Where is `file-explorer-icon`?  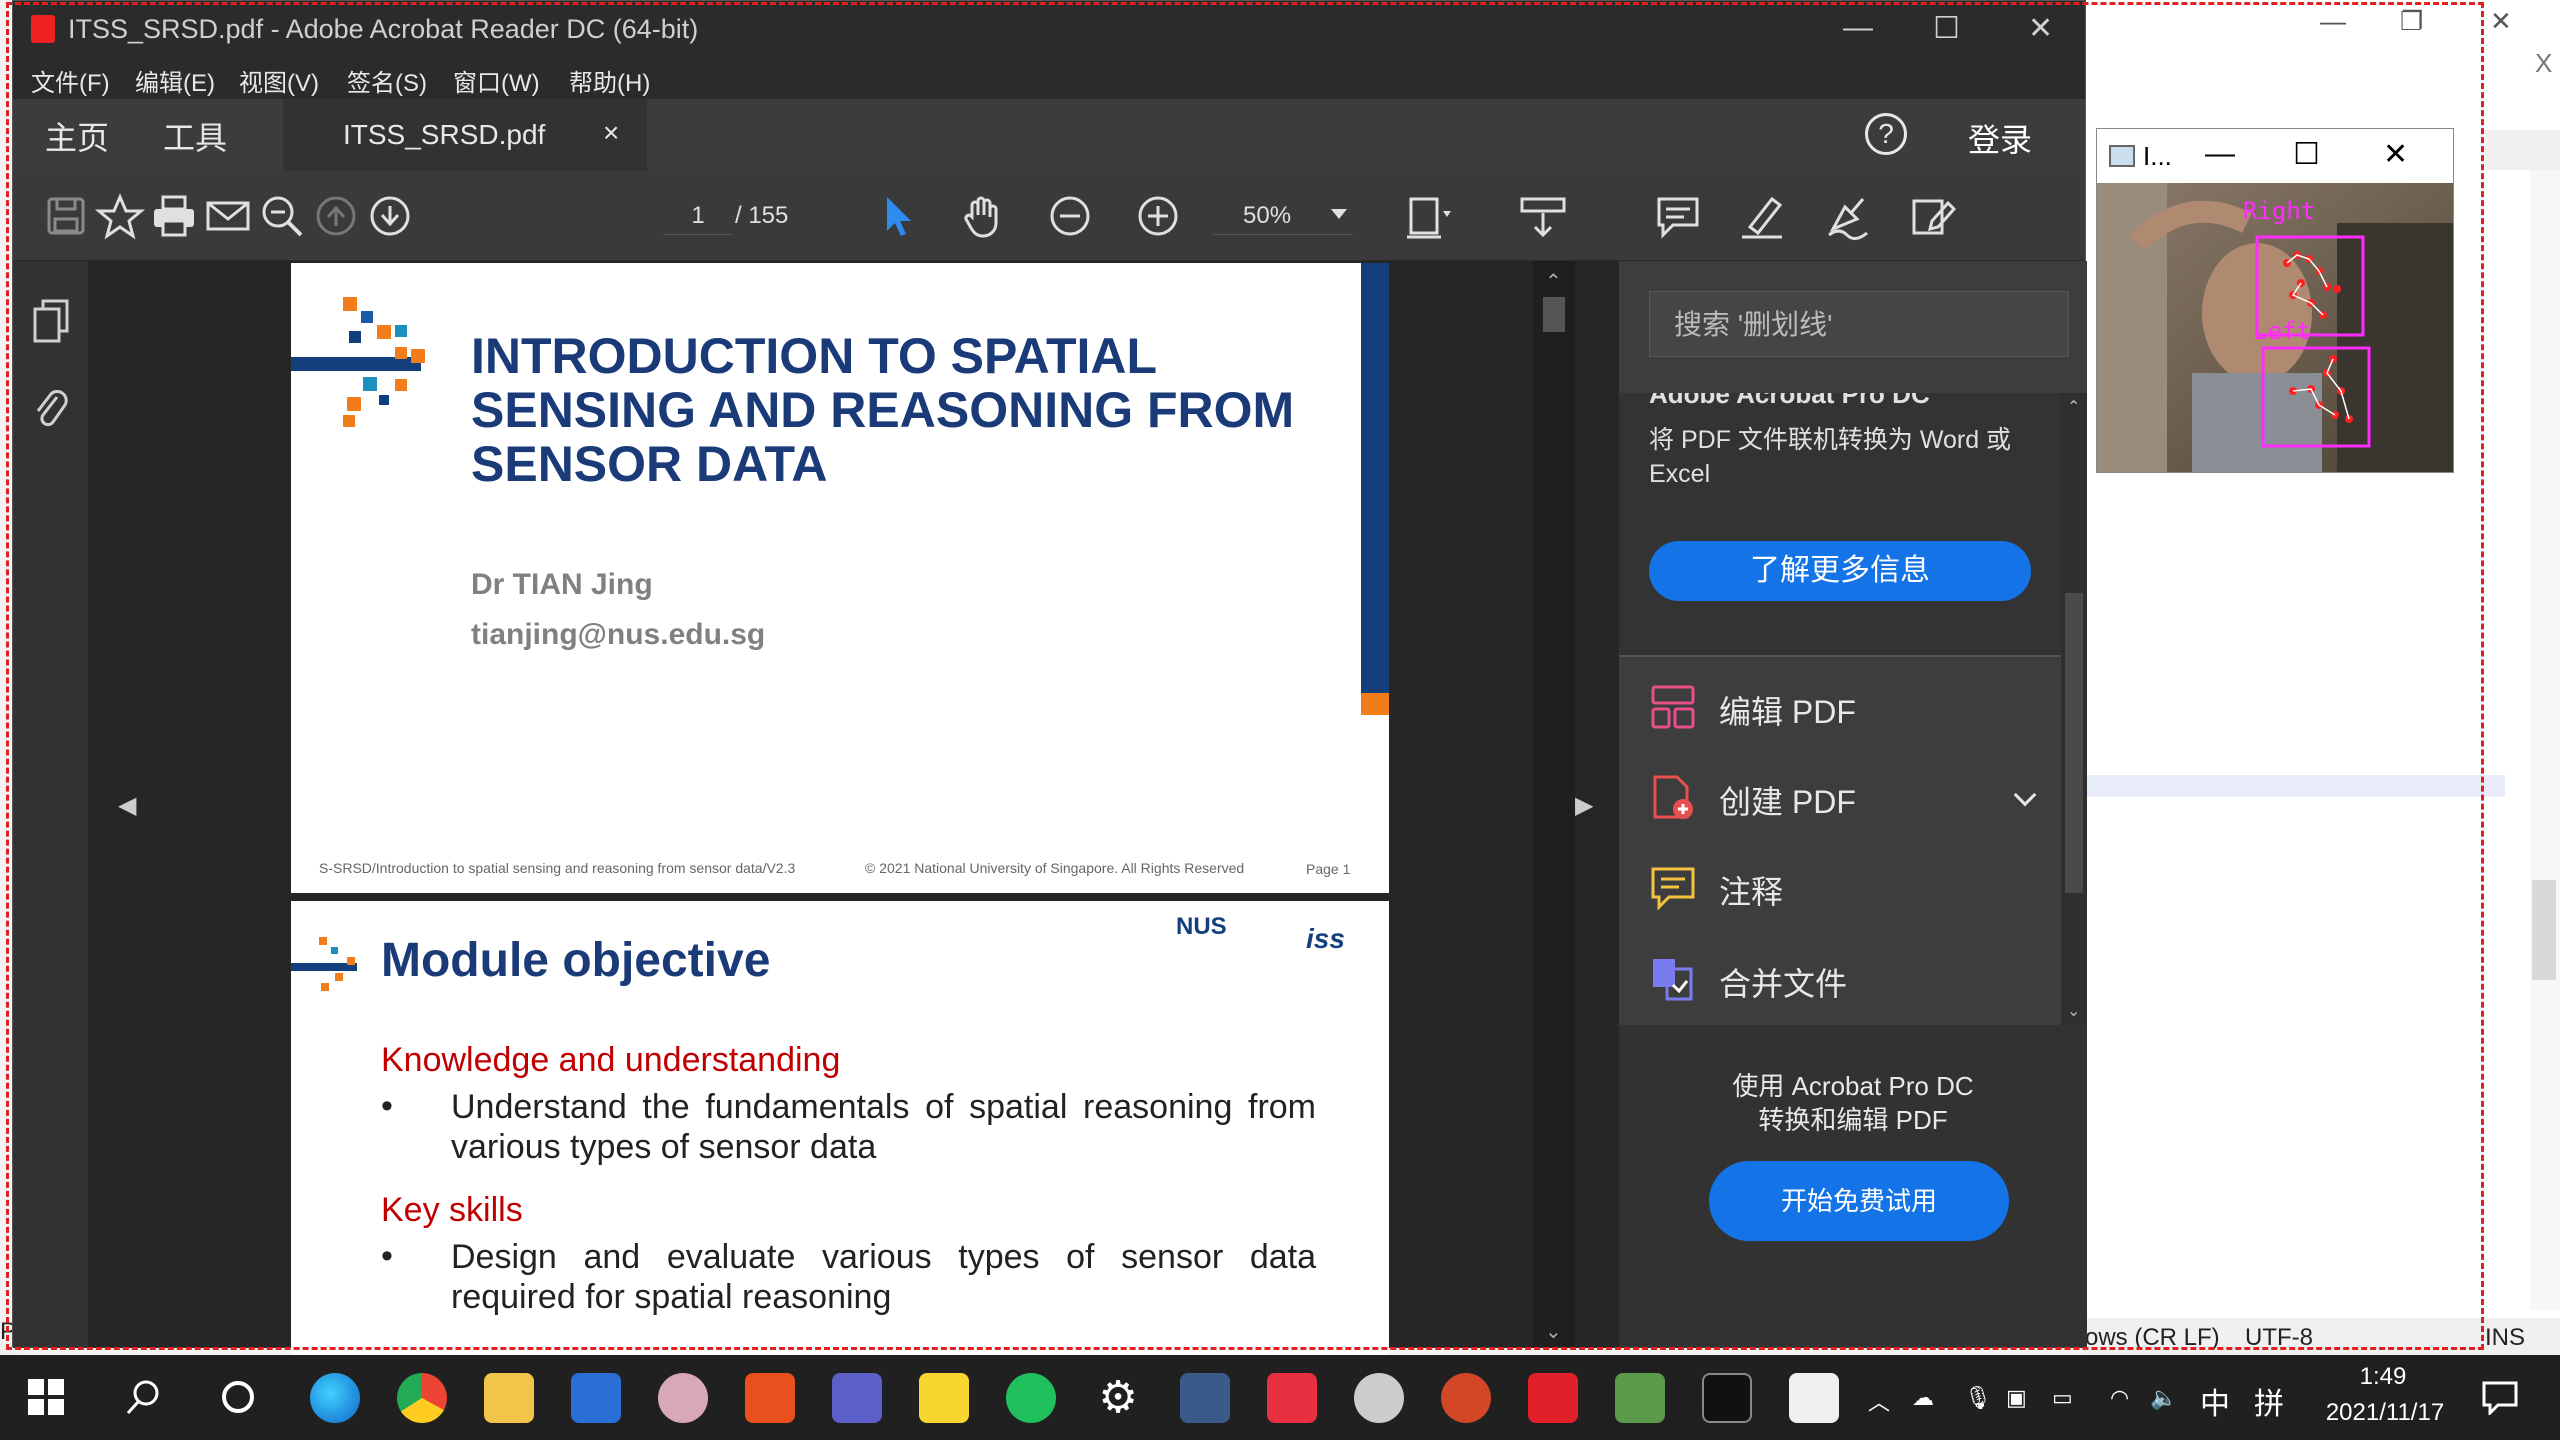 file-explorer-icon is located at coordinates (509, 1398).